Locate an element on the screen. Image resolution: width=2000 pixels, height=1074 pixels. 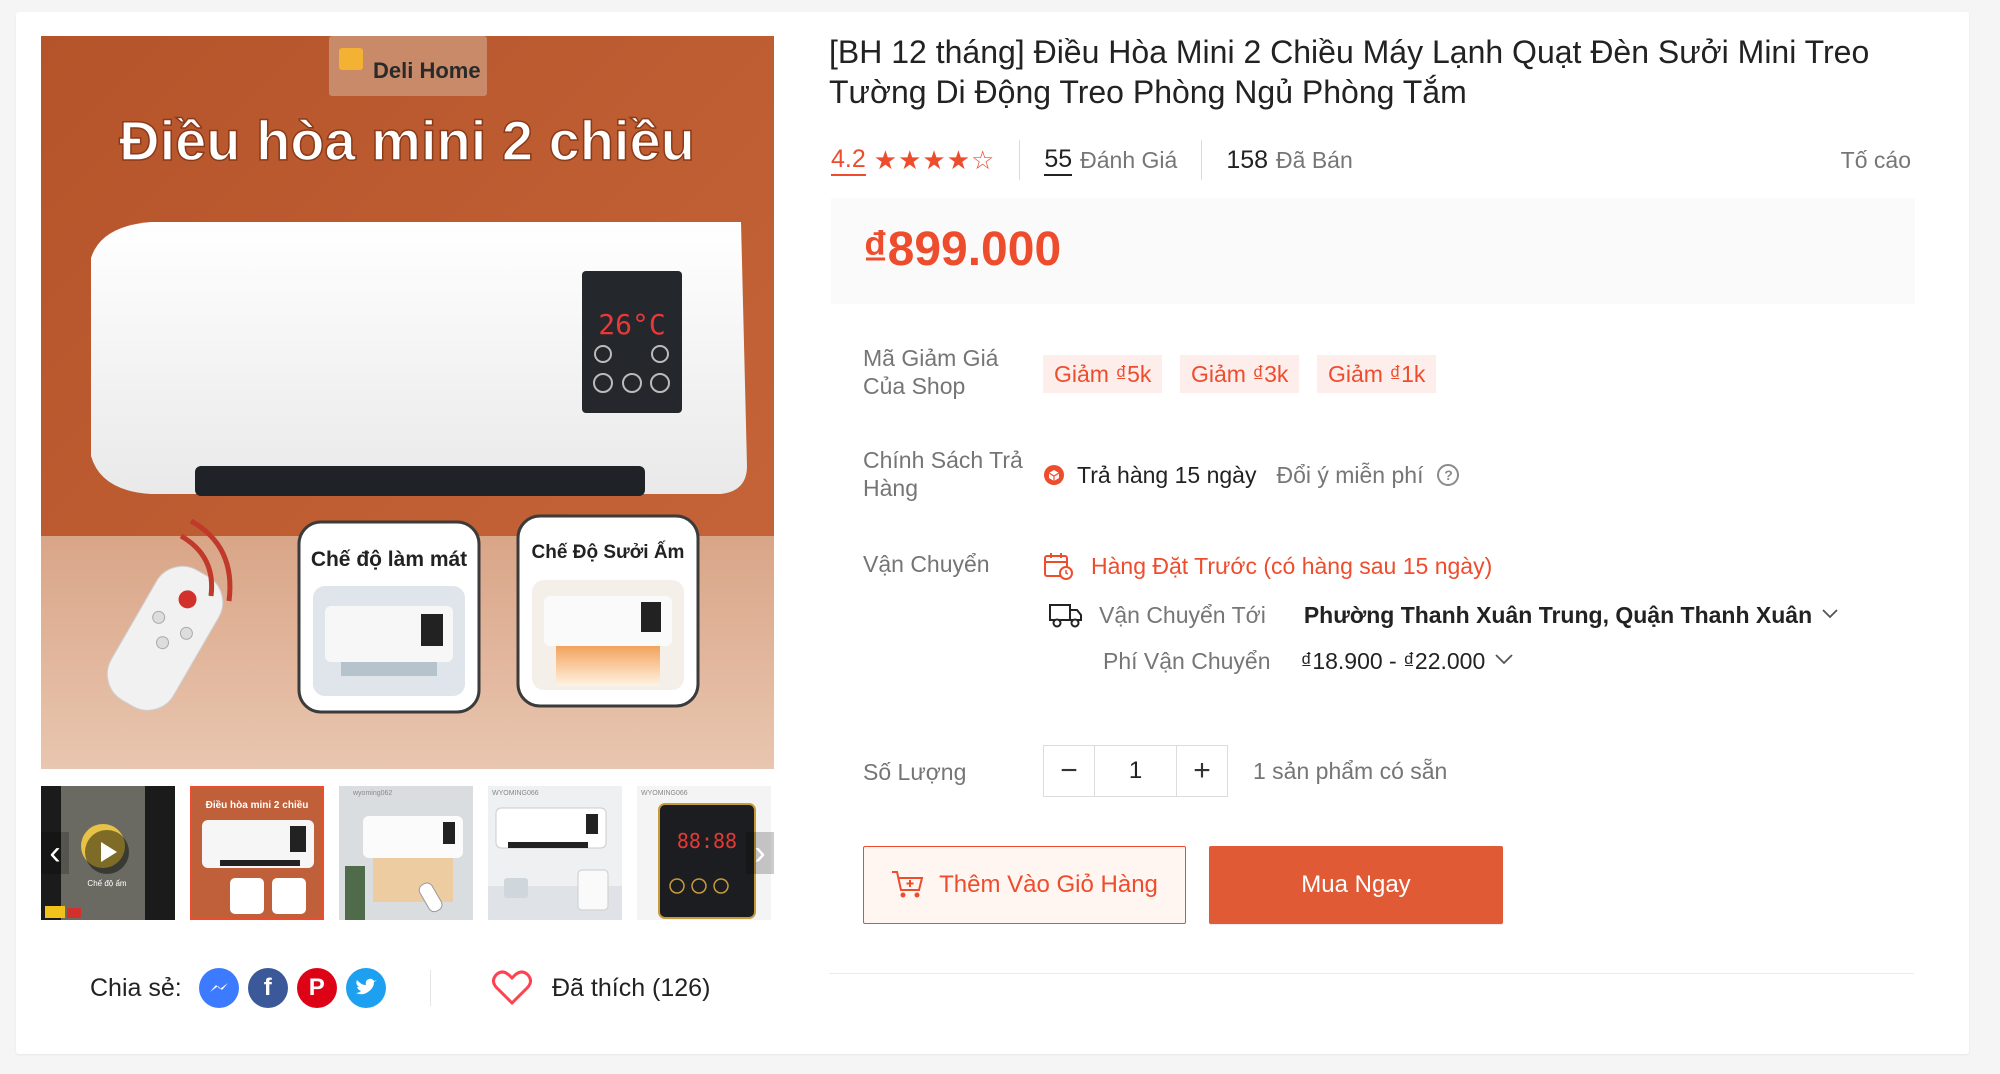
shipping-label: Vận Chuyển is located at coordinates (926, 564).